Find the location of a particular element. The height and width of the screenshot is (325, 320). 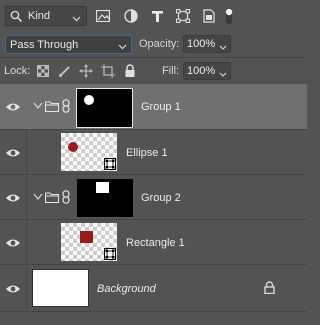

filter-icons is located at coordinates (169, 16).